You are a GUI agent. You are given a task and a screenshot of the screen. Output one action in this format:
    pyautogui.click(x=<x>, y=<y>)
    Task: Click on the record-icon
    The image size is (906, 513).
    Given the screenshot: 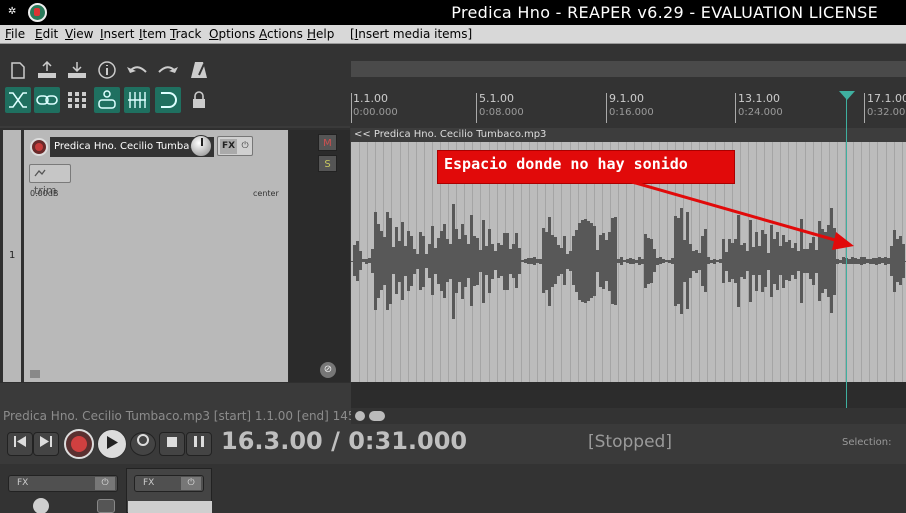 What is the action you would take?
    pyautogui.click(x=79, y=444)
    